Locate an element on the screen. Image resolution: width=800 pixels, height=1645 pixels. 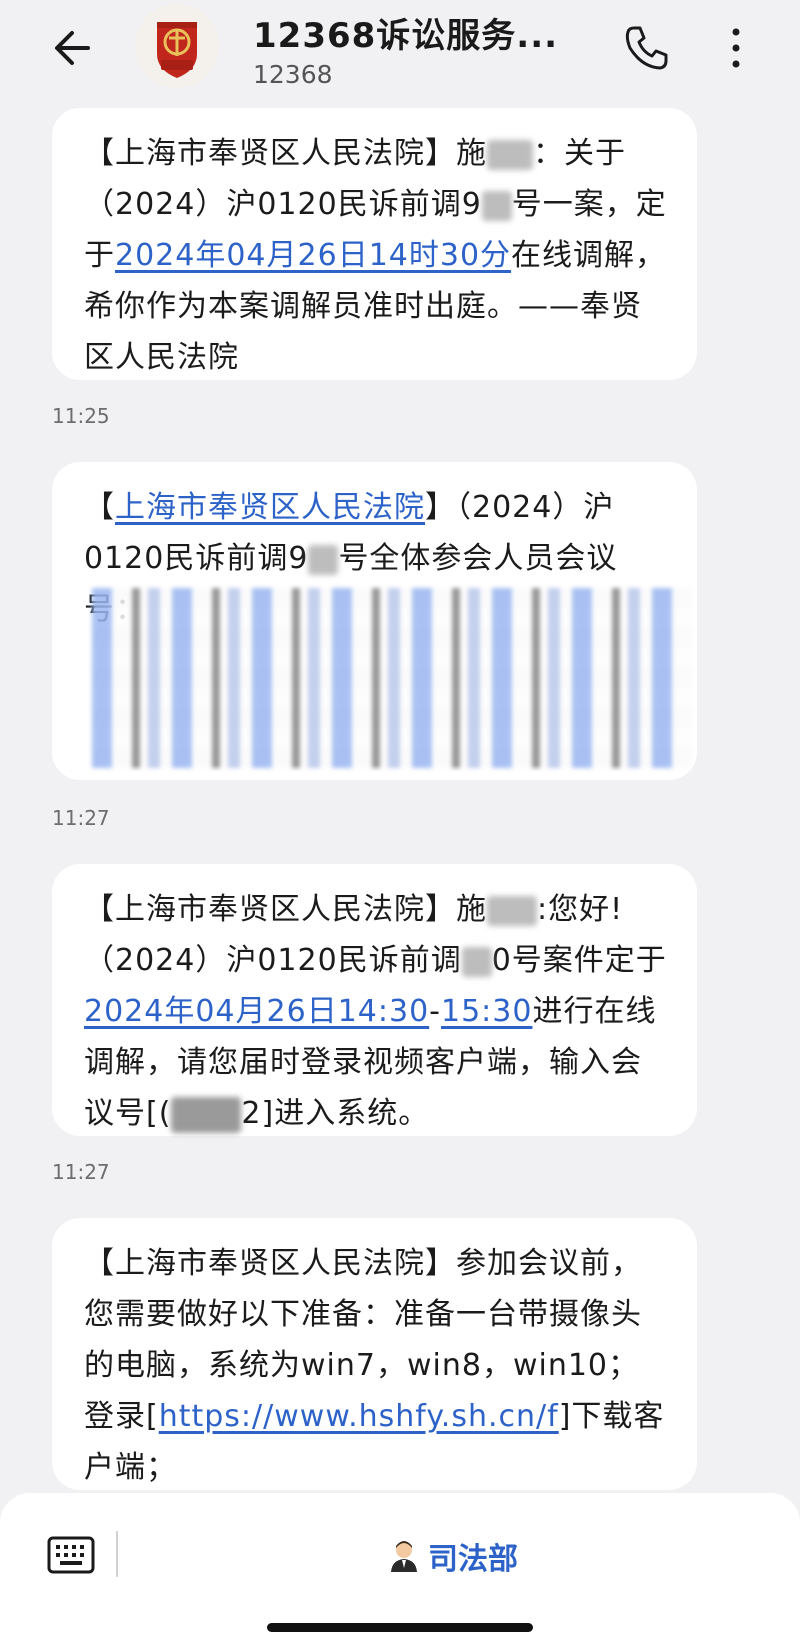
court-link: 上海市奉贤区人民法院 is located at coordinates (270, 507).